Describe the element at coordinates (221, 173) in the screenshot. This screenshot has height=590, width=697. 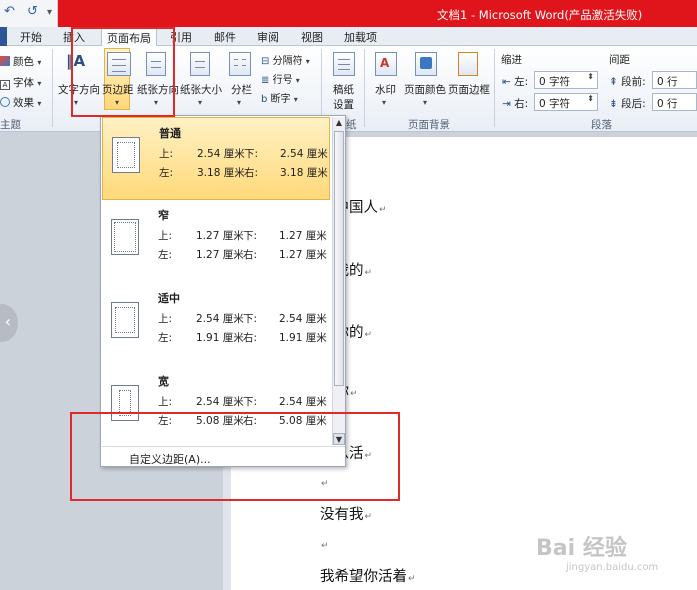
I see `margin-left-value: 3.18 厘米` at that location.